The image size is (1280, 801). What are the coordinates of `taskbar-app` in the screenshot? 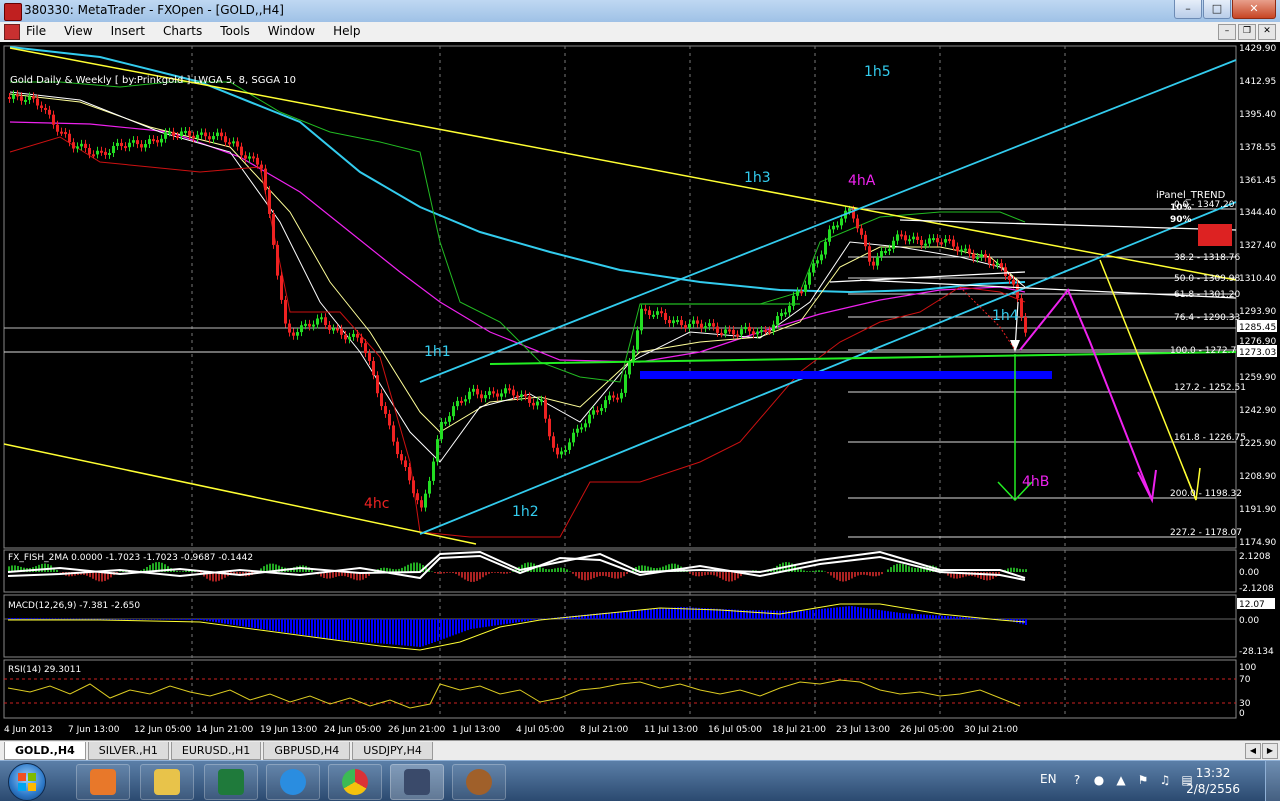 It's located at (479, 782).